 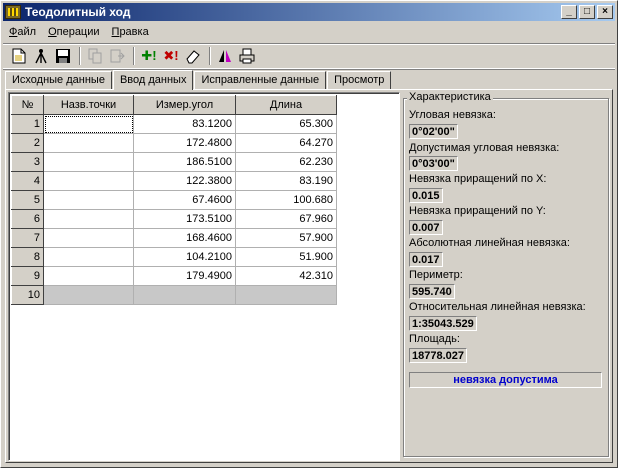 I want to click on row-number-cell: 9, so click(x=27, y=276).